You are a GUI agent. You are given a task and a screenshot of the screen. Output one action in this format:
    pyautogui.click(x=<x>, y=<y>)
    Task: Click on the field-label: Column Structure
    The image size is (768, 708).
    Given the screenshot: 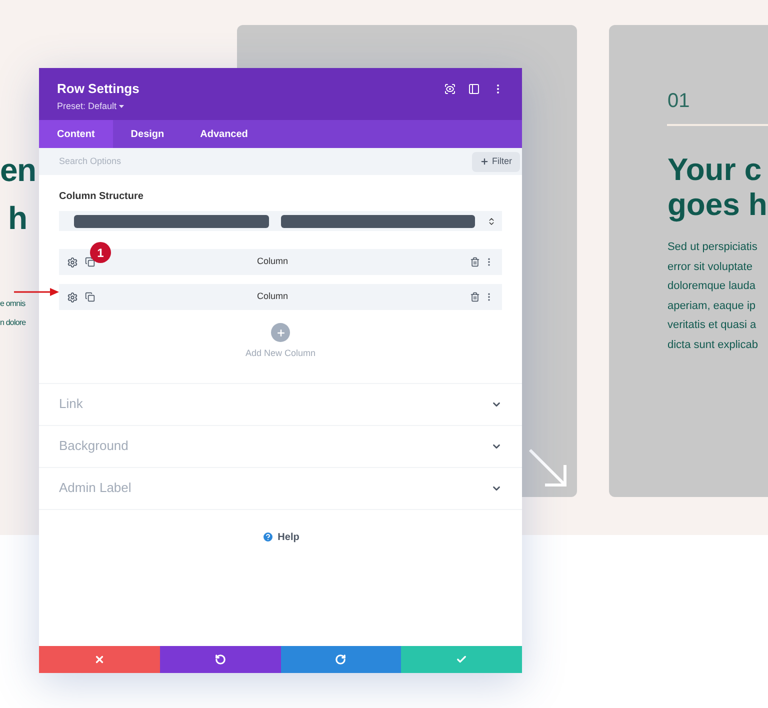 What is the action you would take?
    pyautogui.click(x=101, y=197)
    